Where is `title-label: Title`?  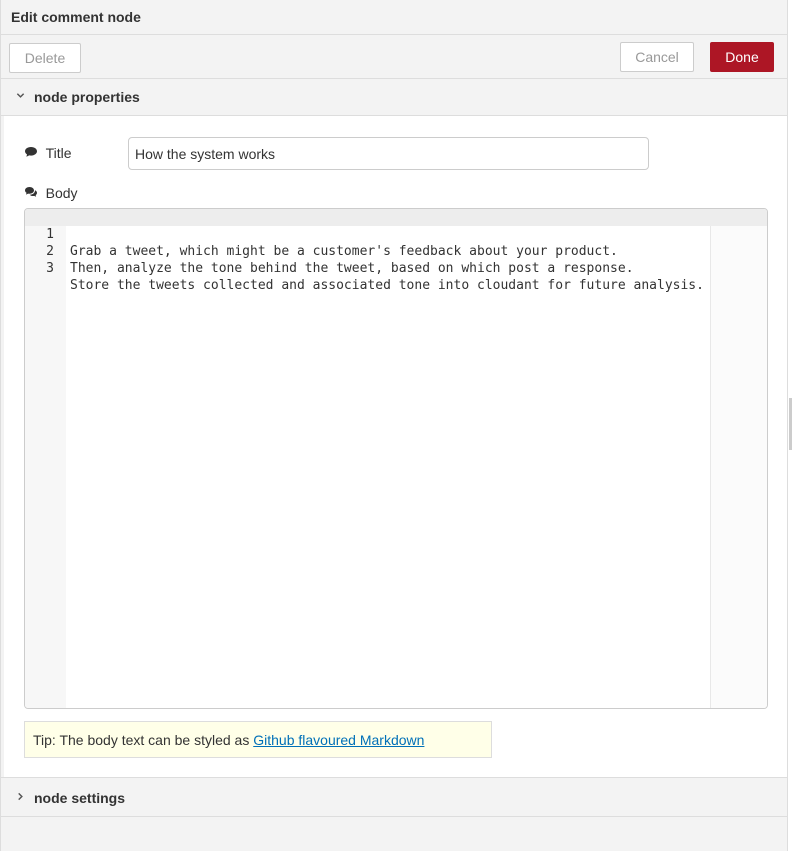
title-label: Title is located at coordinates (48, 153).